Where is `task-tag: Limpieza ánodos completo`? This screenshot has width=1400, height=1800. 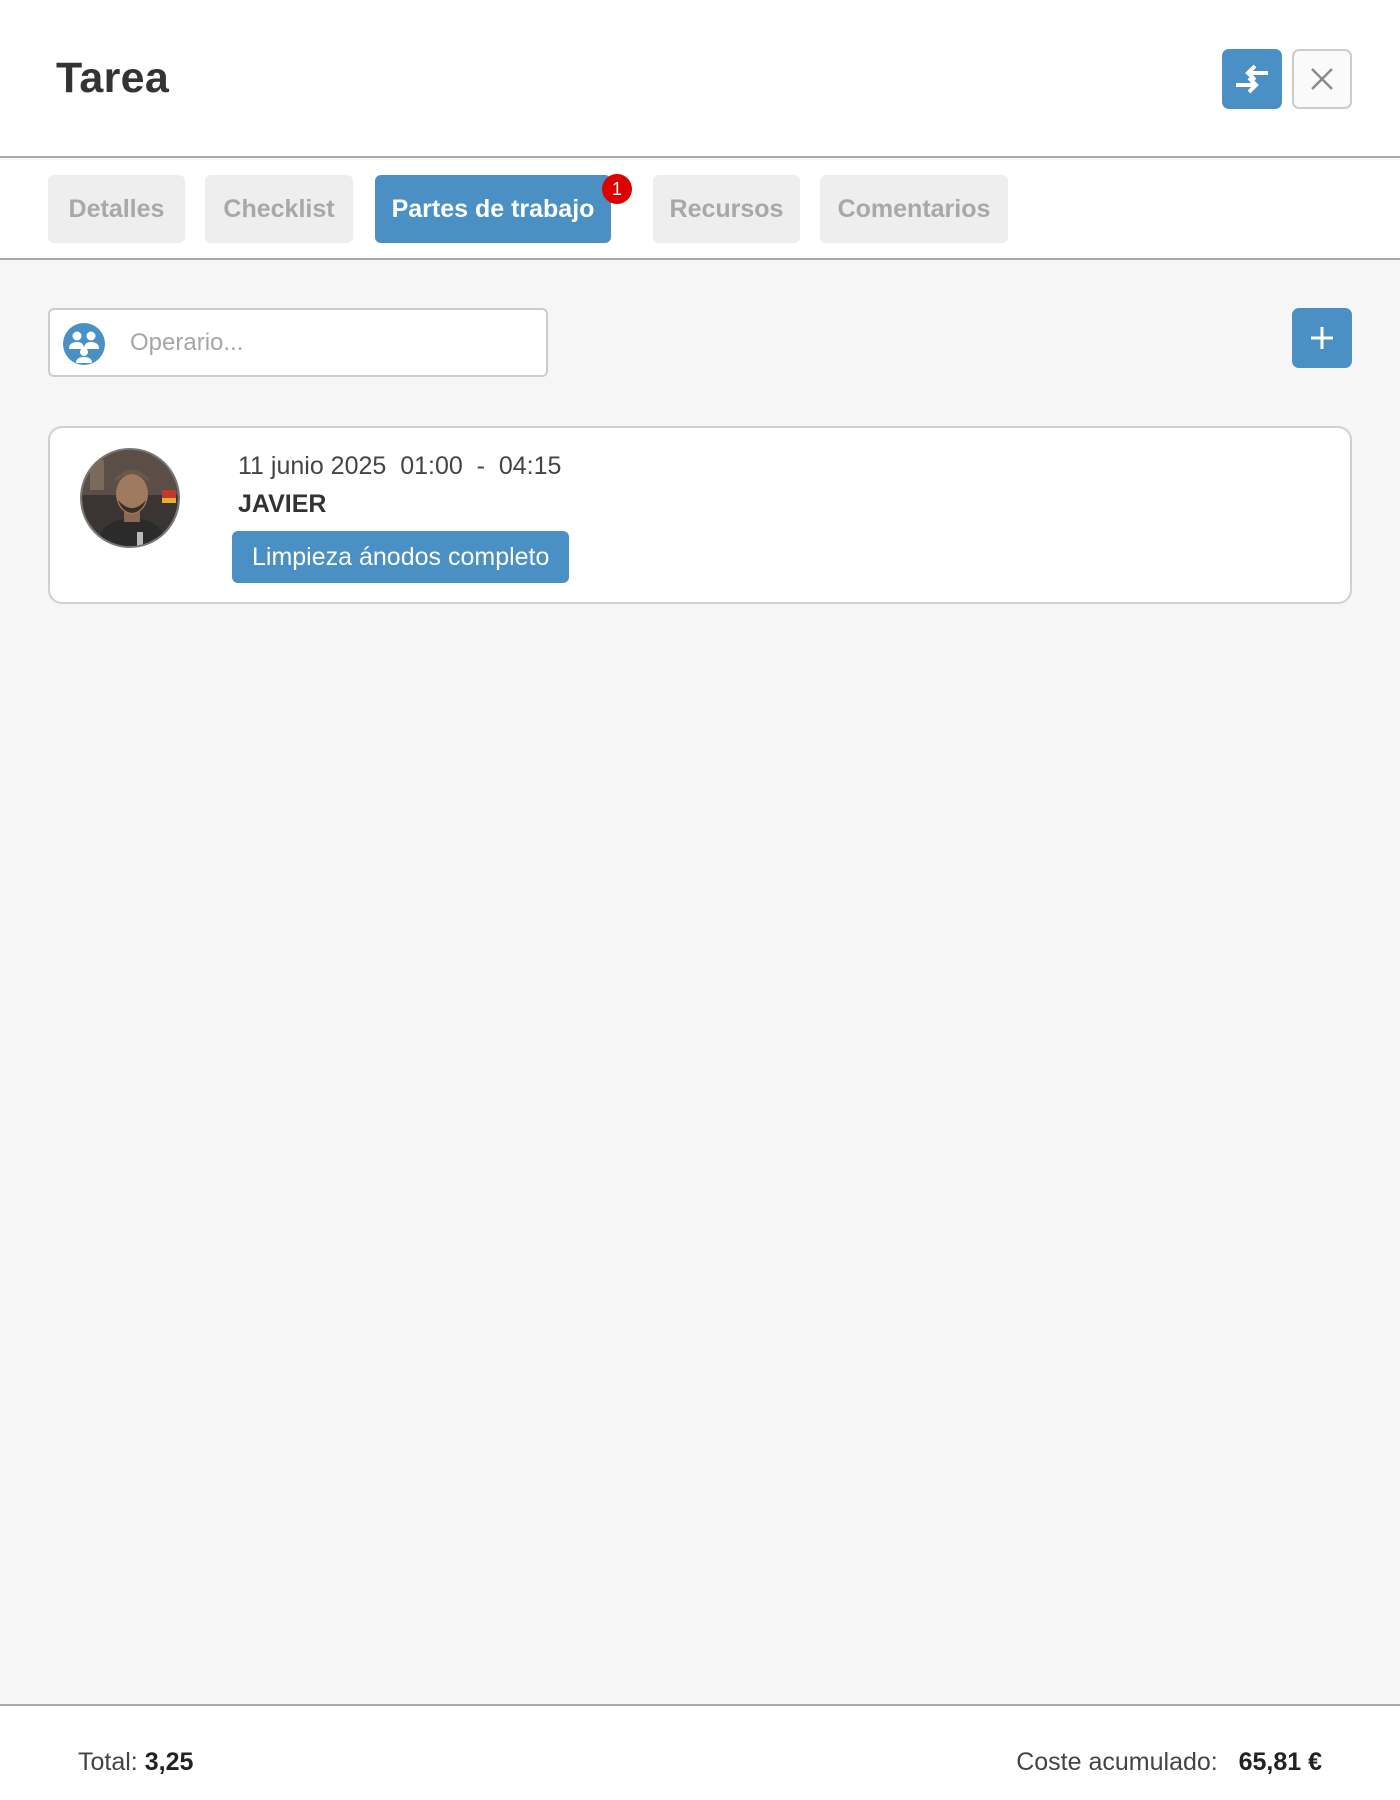
task-tag: Limpieza ánodos completo is located at coordinates (401, 557).